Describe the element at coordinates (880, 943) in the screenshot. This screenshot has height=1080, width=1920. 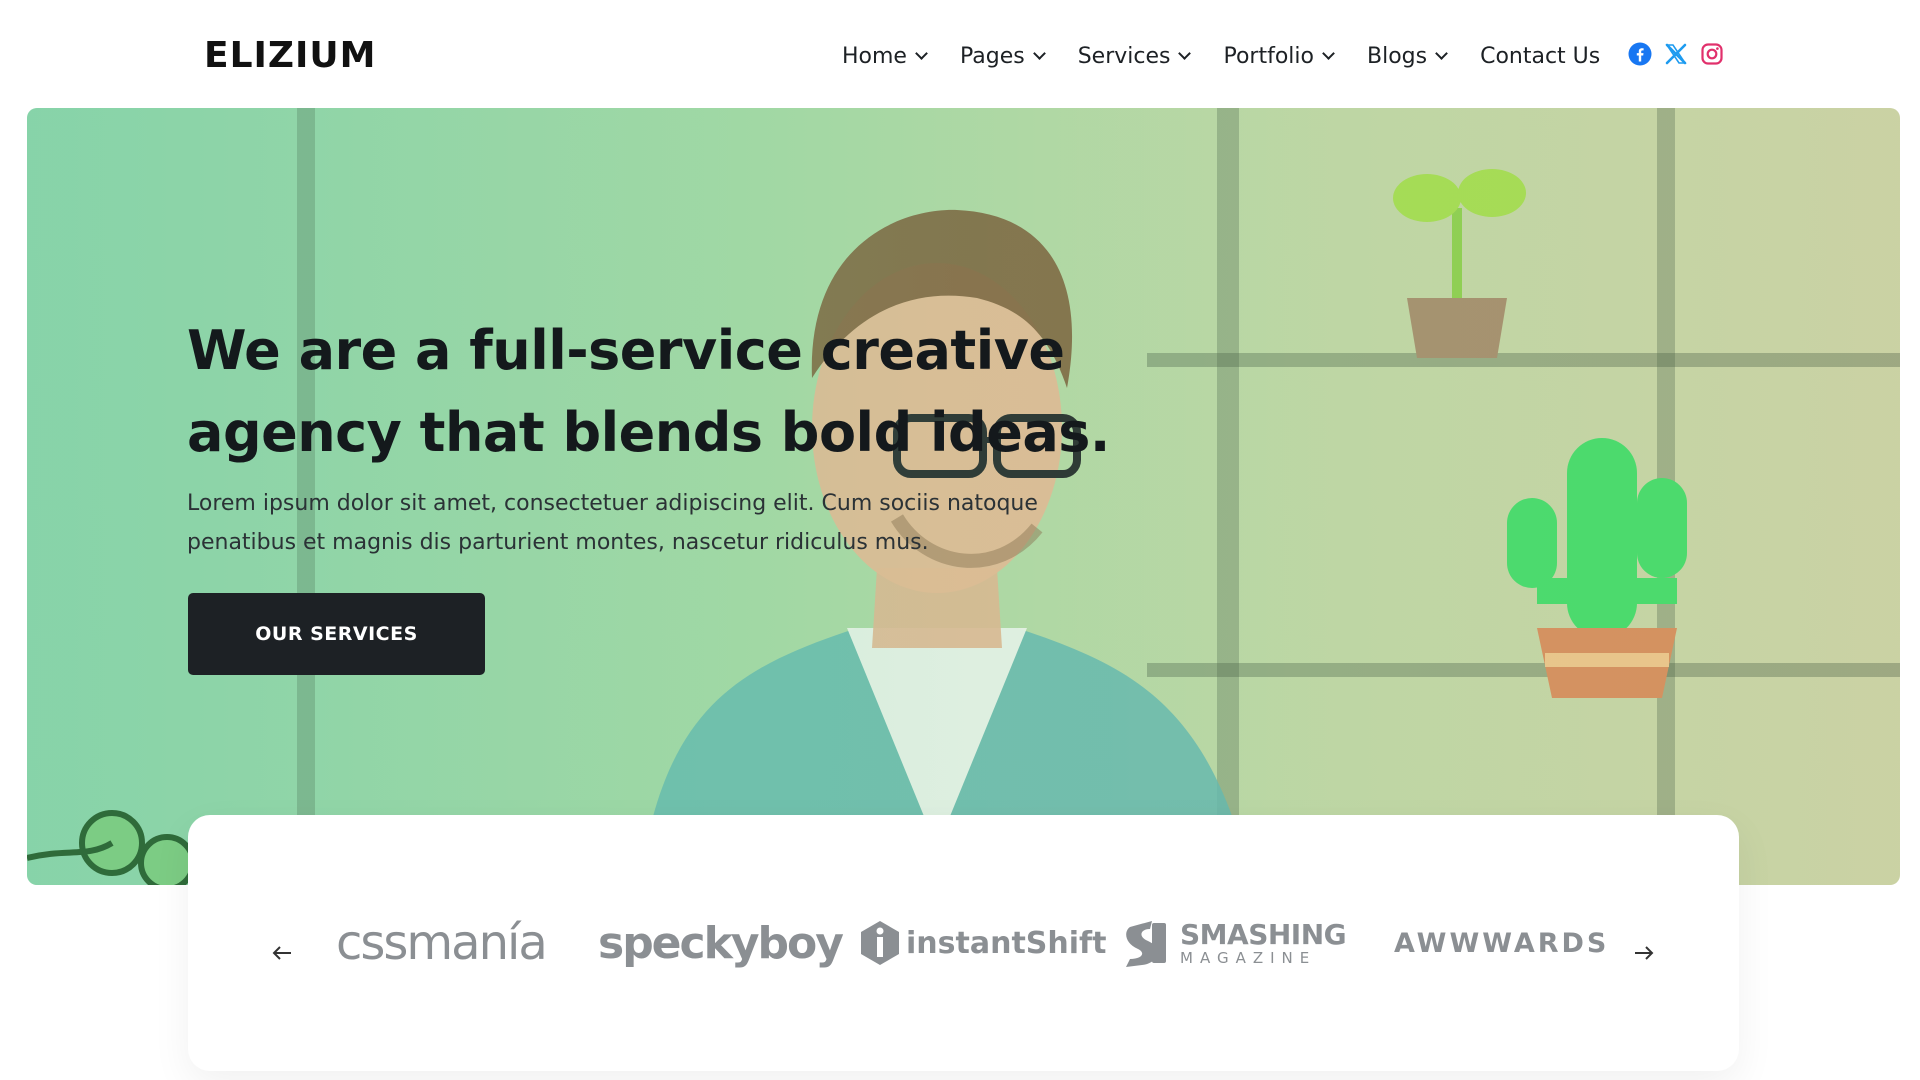
I see `instantshift-hexagon-icon` at that location.